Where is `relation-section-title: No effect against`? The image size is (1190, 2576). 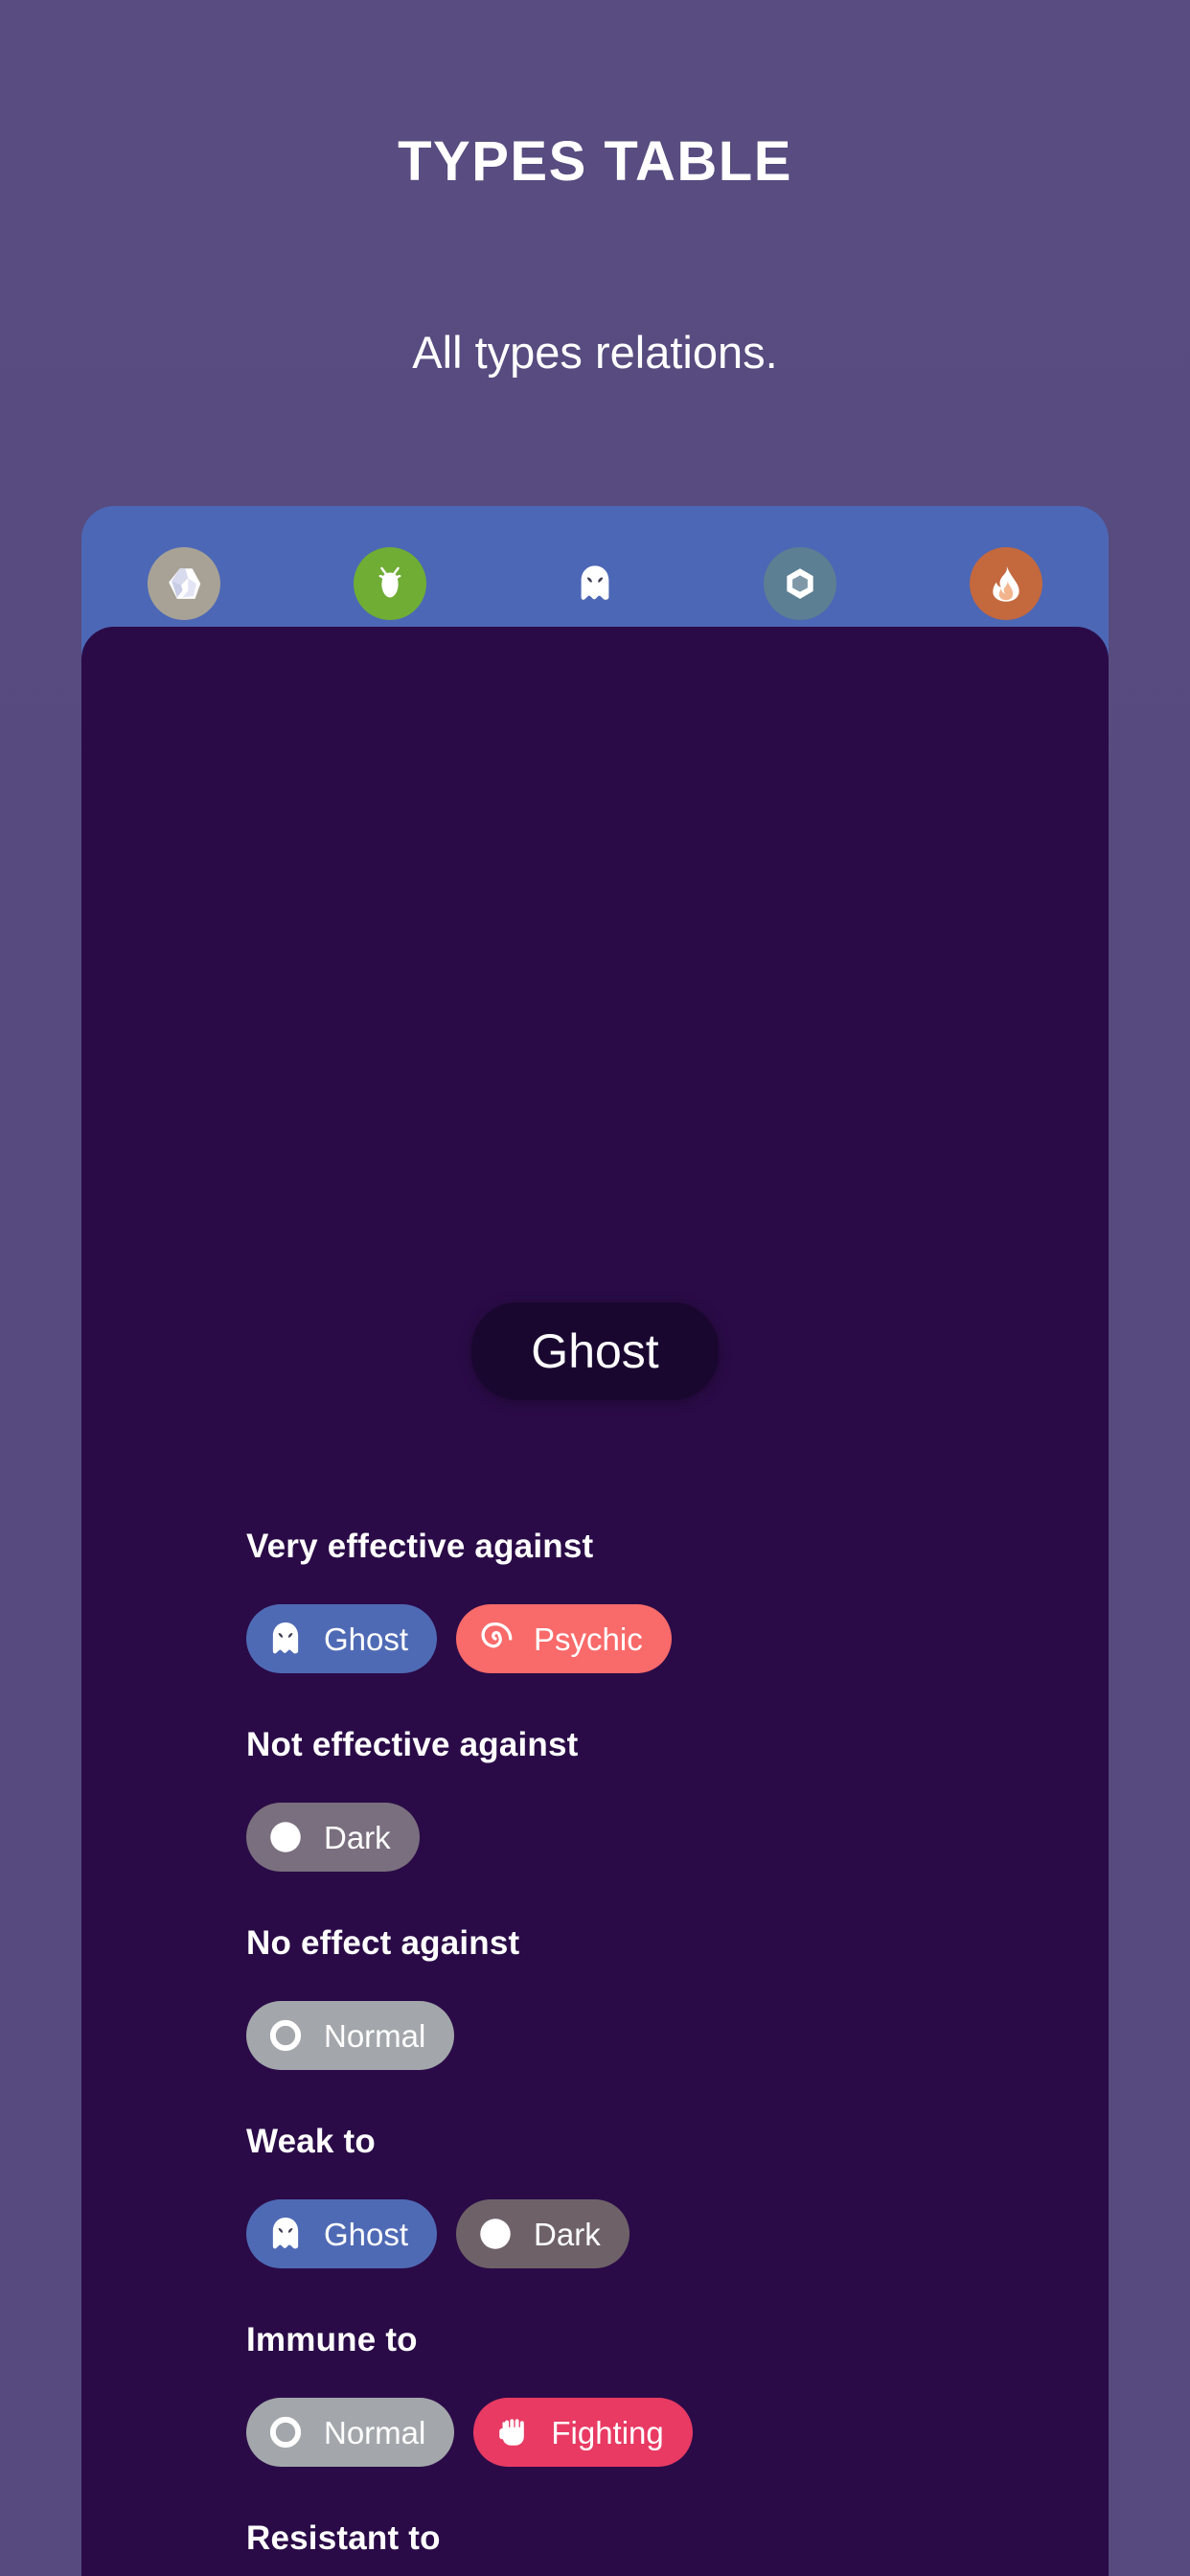
relation-section-title: No effect against is located at coordinates (383, 1943).